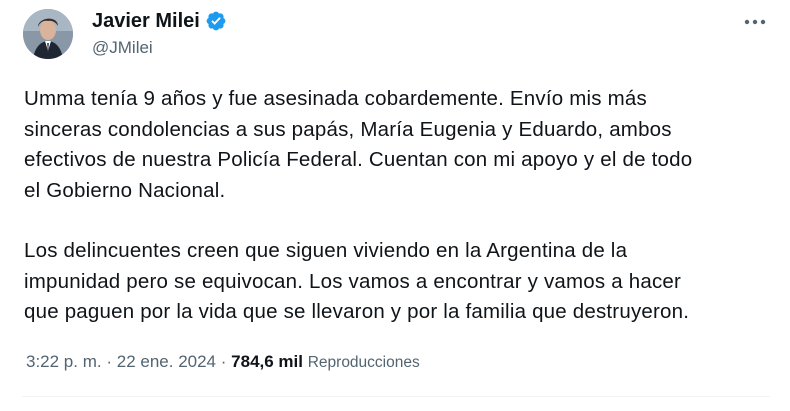  I want to click on avatar-image, so click(48, 34).